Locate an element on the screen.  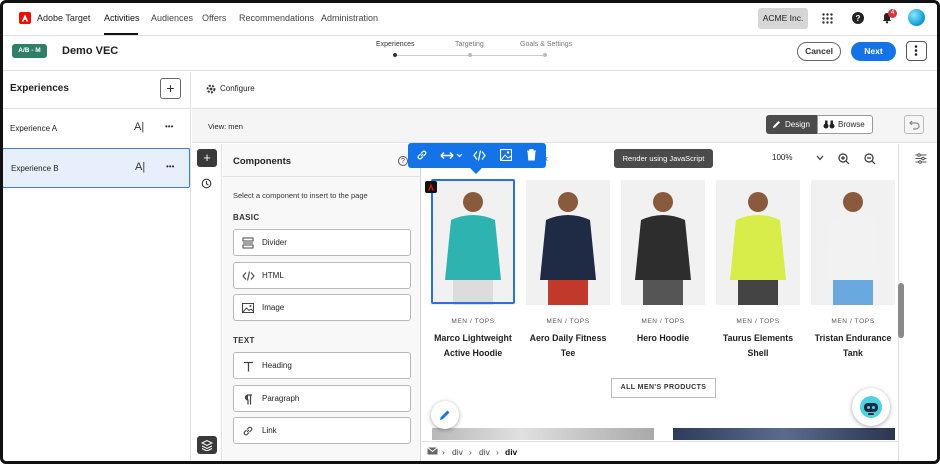
toolbar-pointer is located at coordinates (476, 171).